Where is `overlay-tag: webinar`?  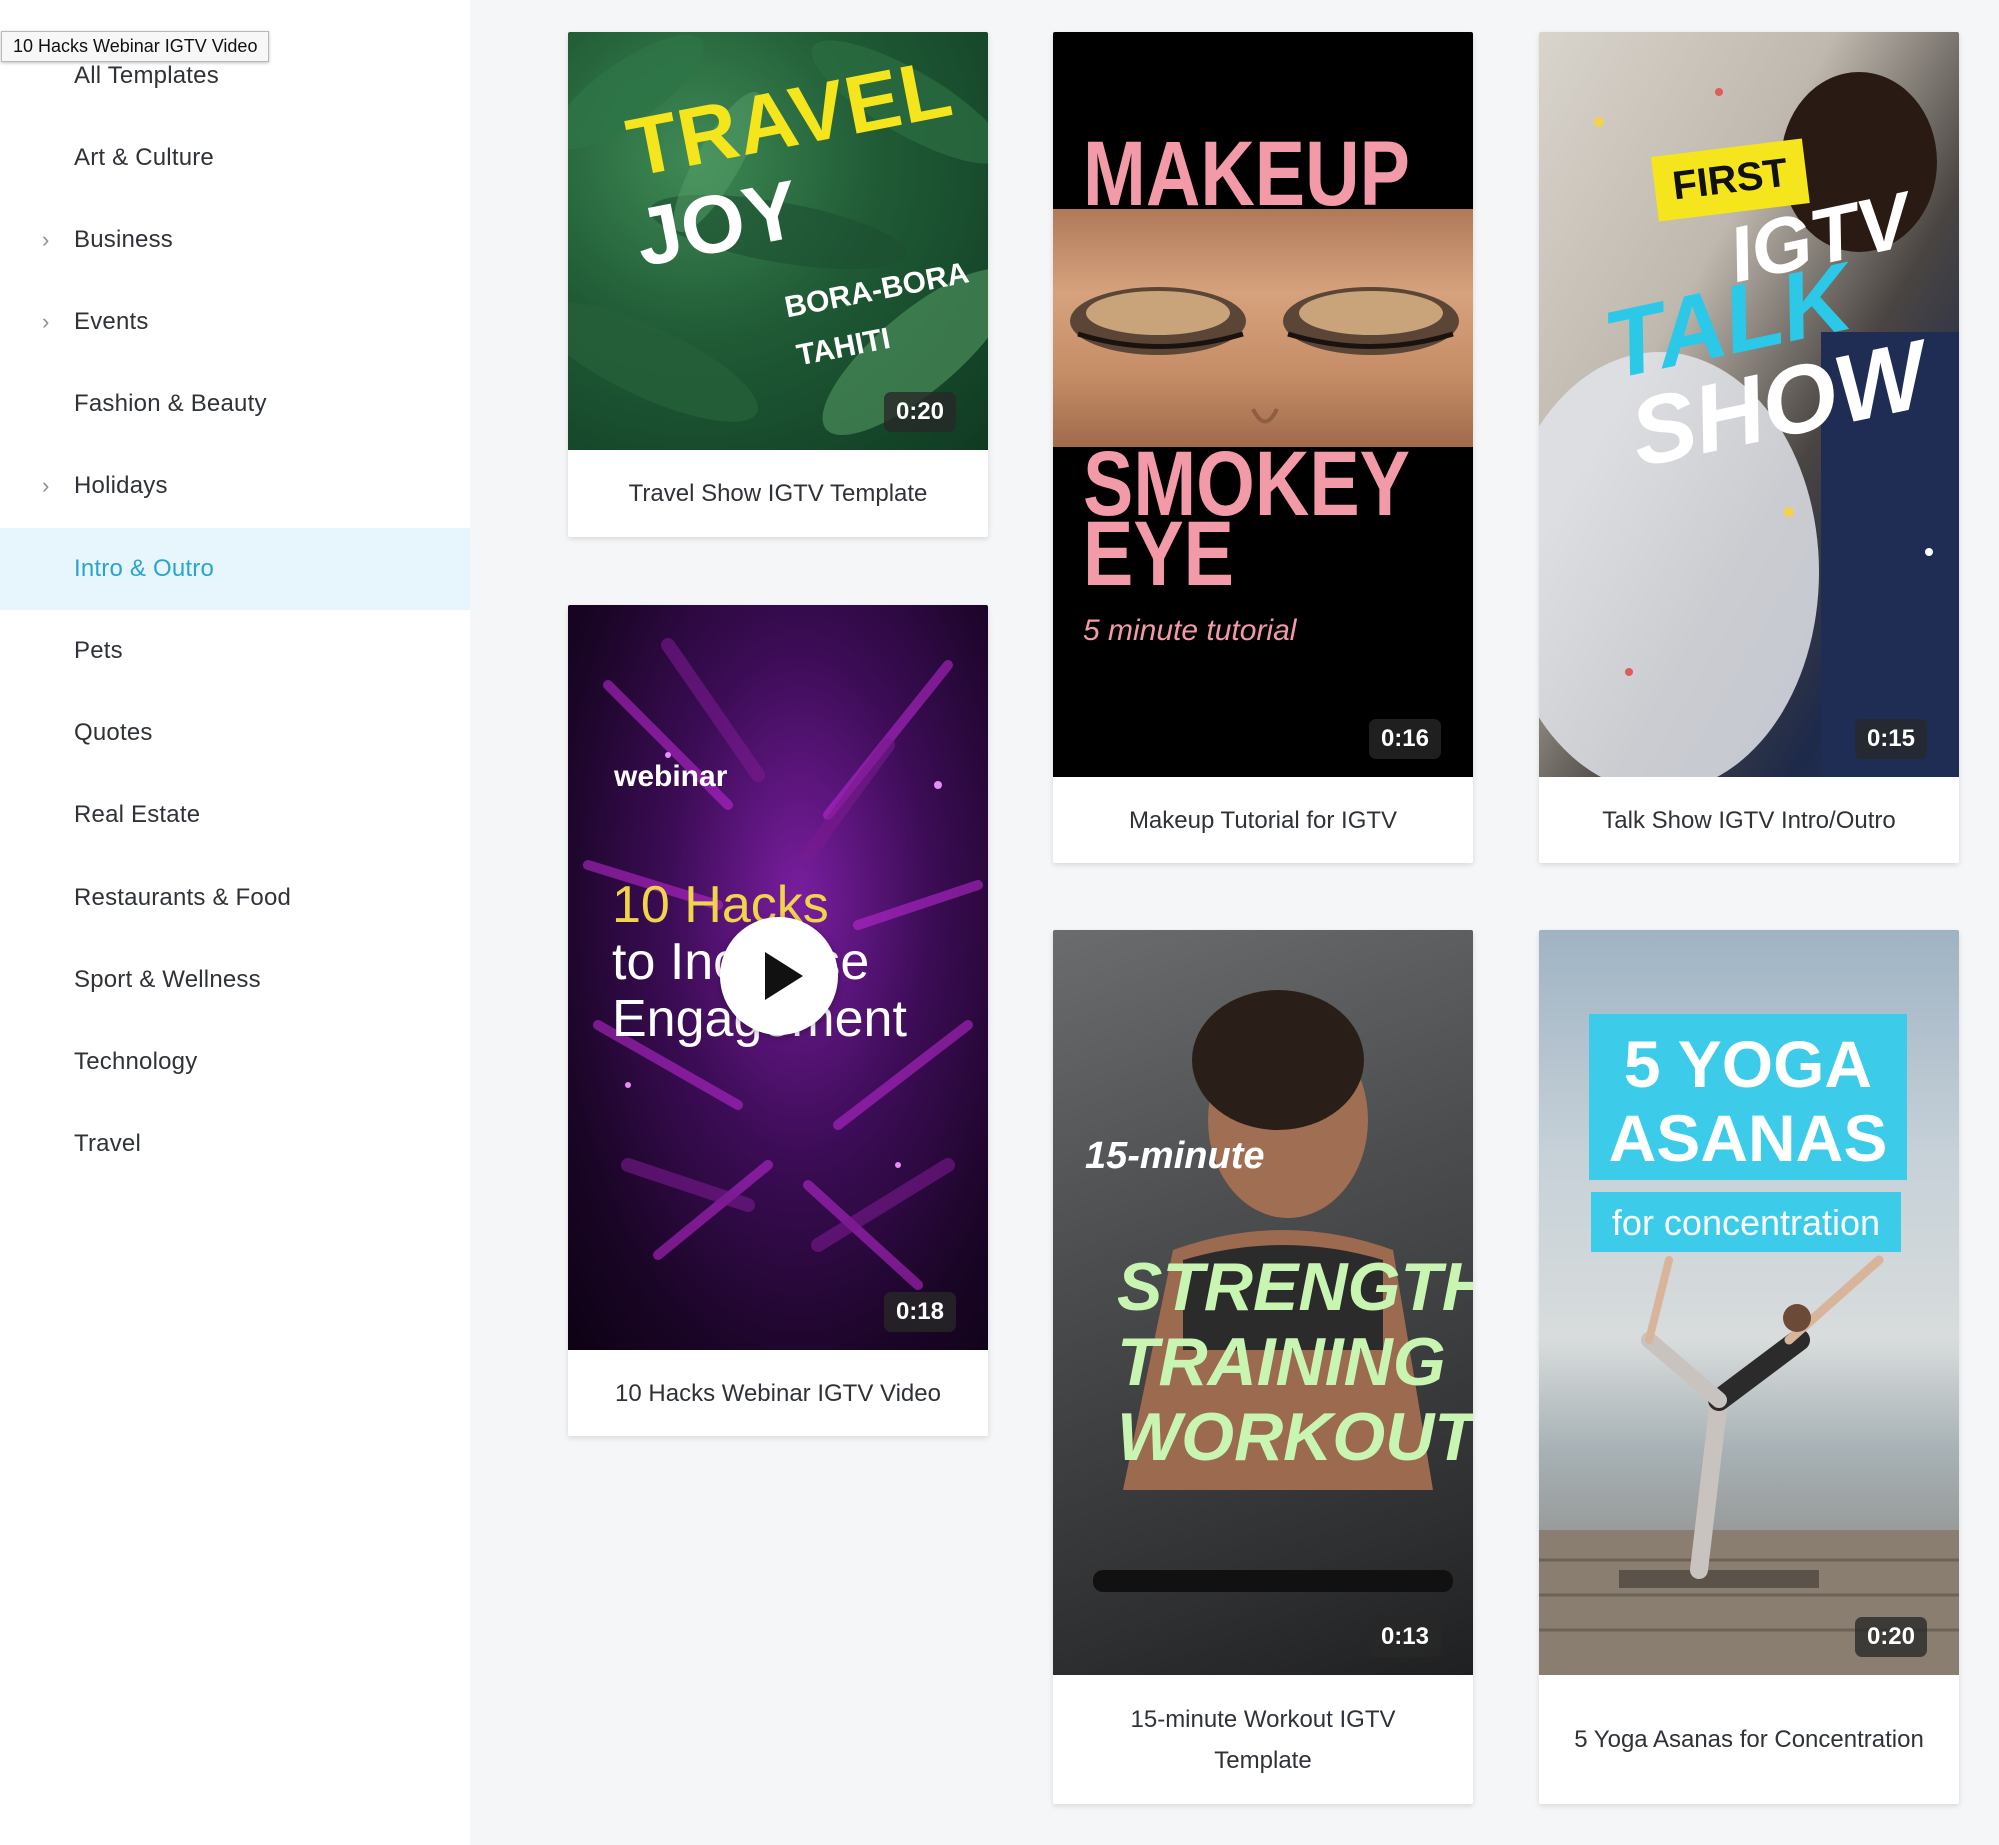 overlay-tag: webinar is located at coordinates (671, 776).